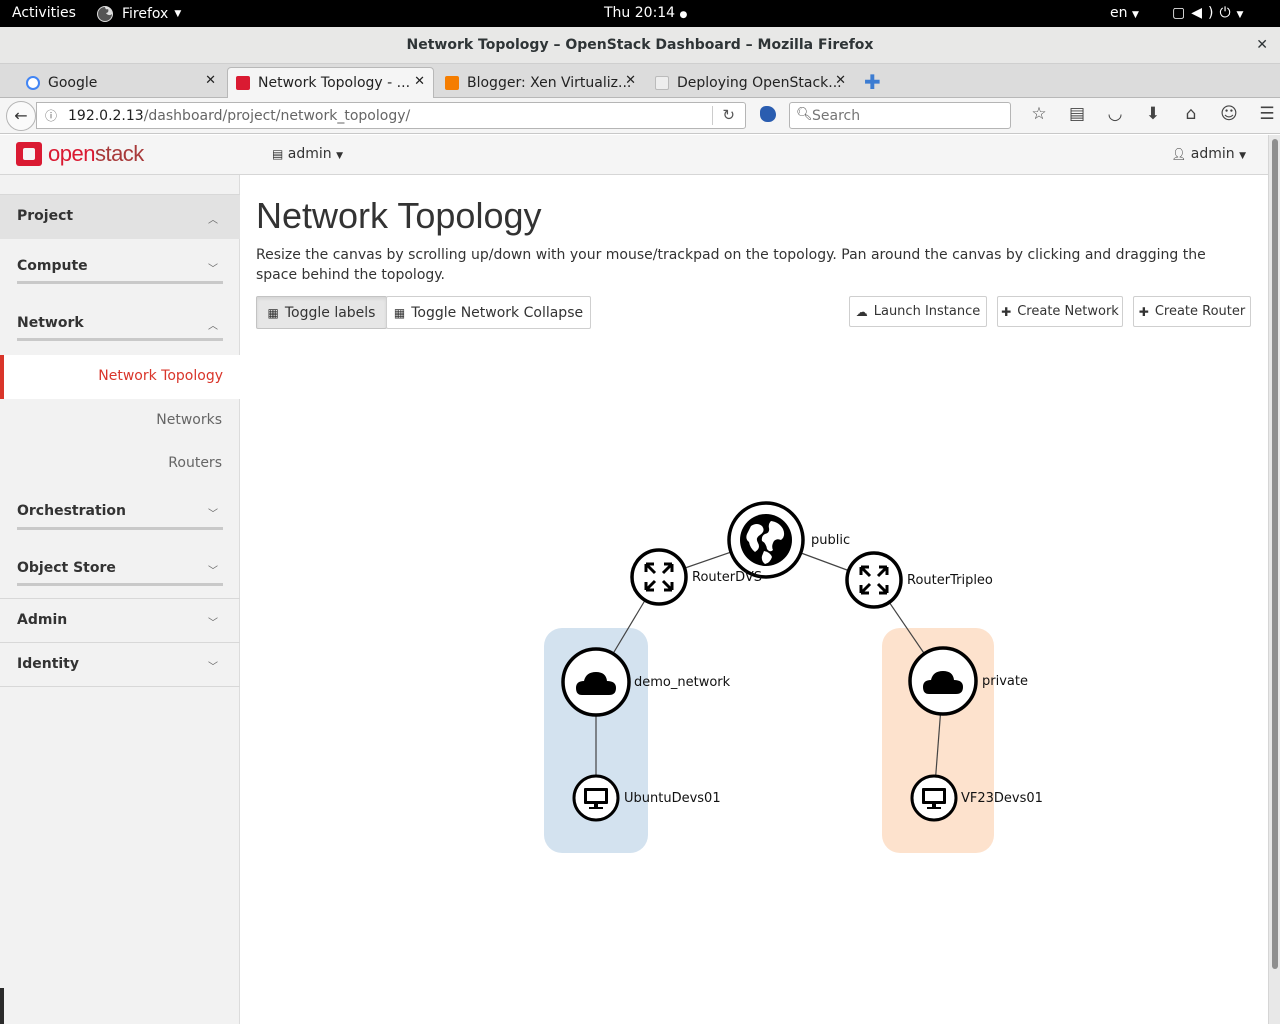 This screenshot has height=1024, width=1280. What do you see at coordinates (1005, 681) in the screenshot?
I see `node-label: private` at bounding box center [1005, 681].